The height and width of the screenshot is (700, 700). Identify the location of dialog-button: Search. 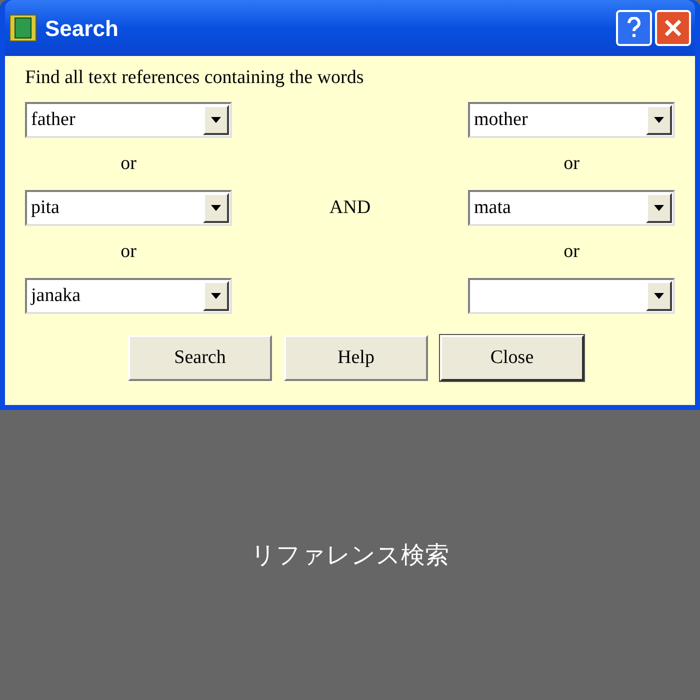
(200, 358).